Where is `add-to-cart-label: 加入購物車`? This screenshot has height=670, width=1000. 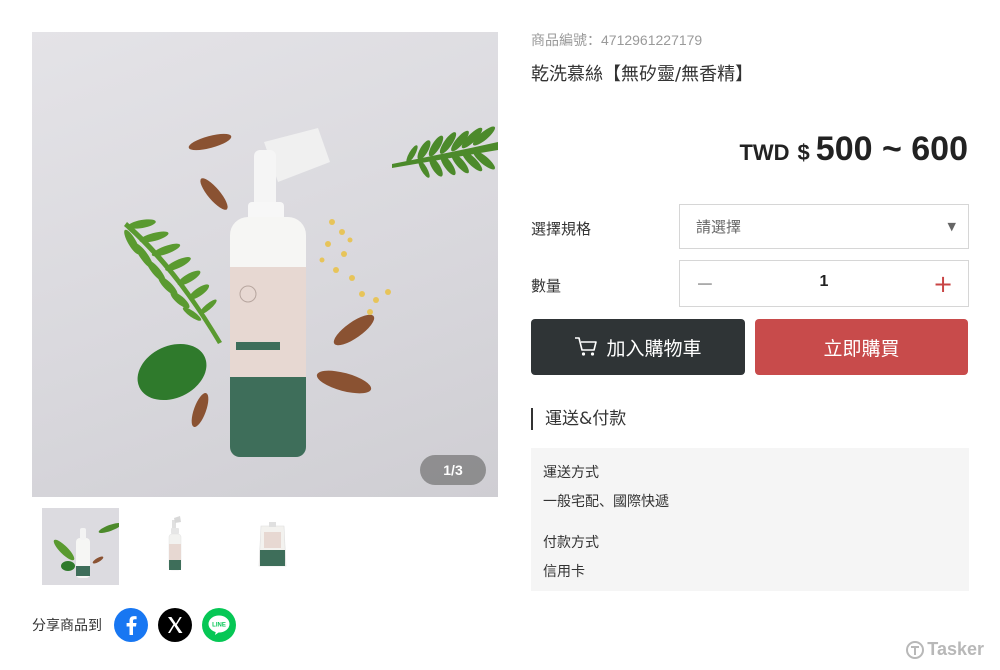 add-to-cart-label: 加入購物車 is located at coordinates (654, 348).